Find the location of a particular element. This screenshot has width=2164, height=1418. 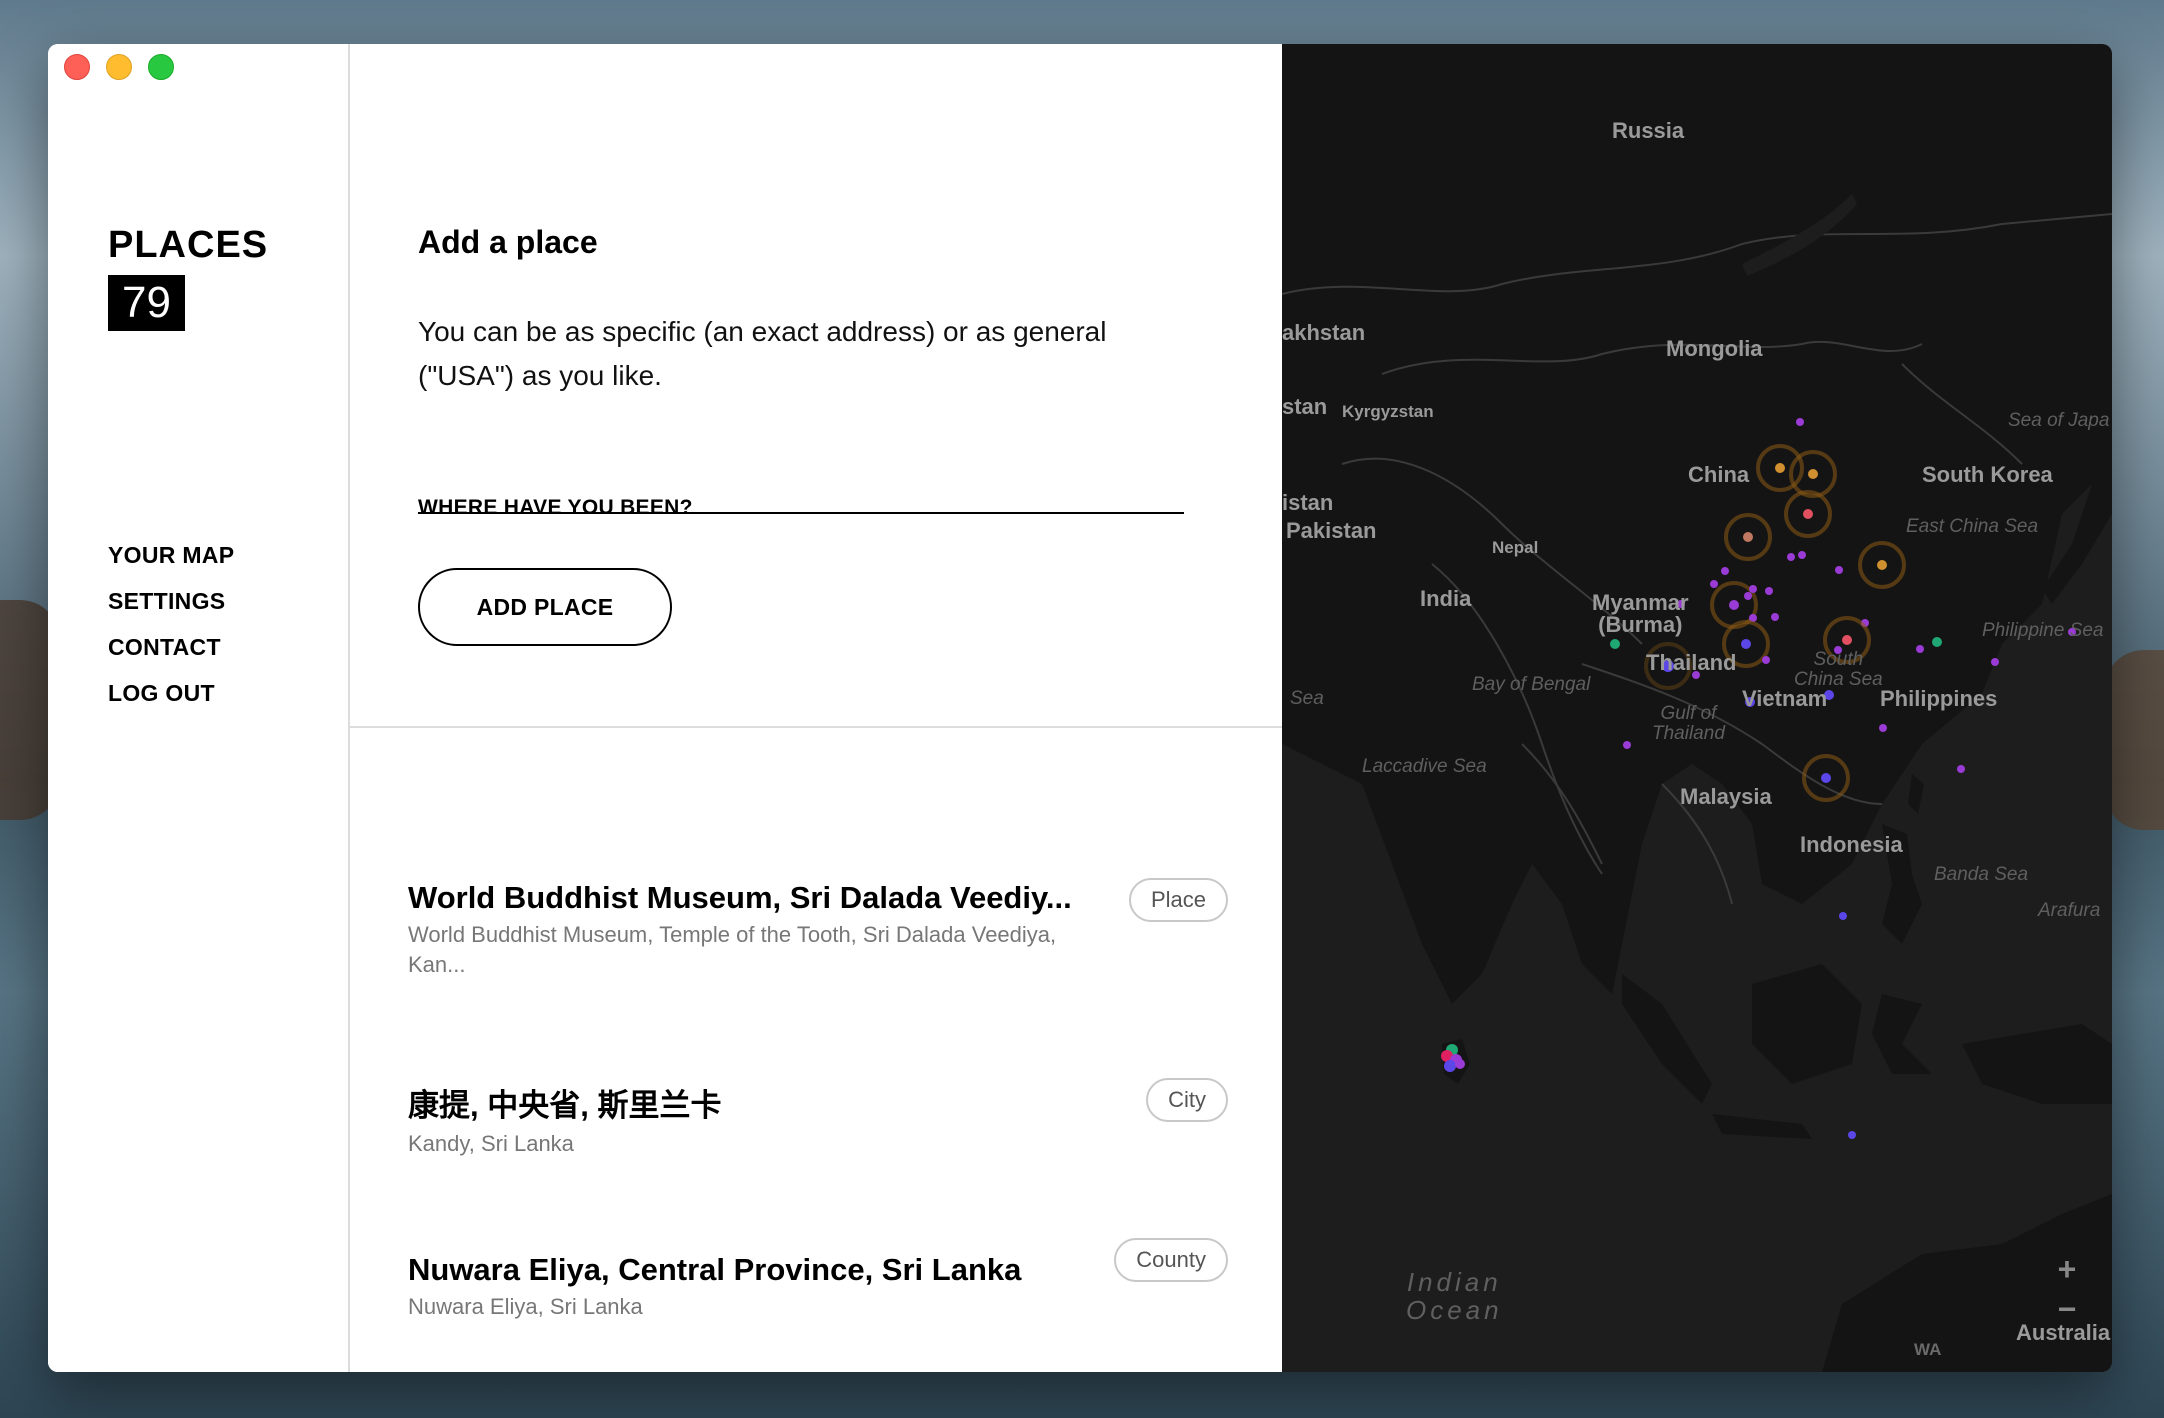

add-place-title: Add a place is located at coordinates (508, 242).